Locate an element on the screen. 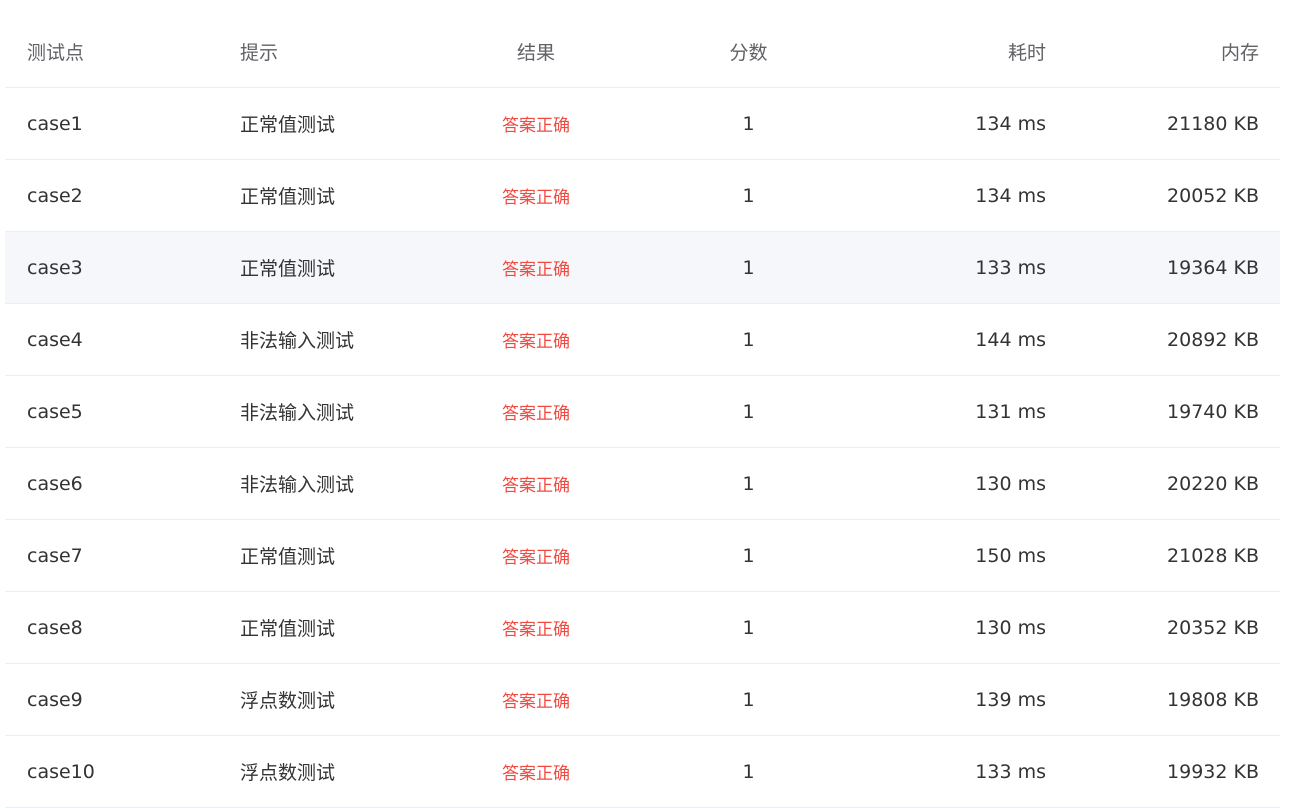  table-row: case8 正常值测试 答案正确 1 130 ms 20352 KB is located at coordinates (642, 628).